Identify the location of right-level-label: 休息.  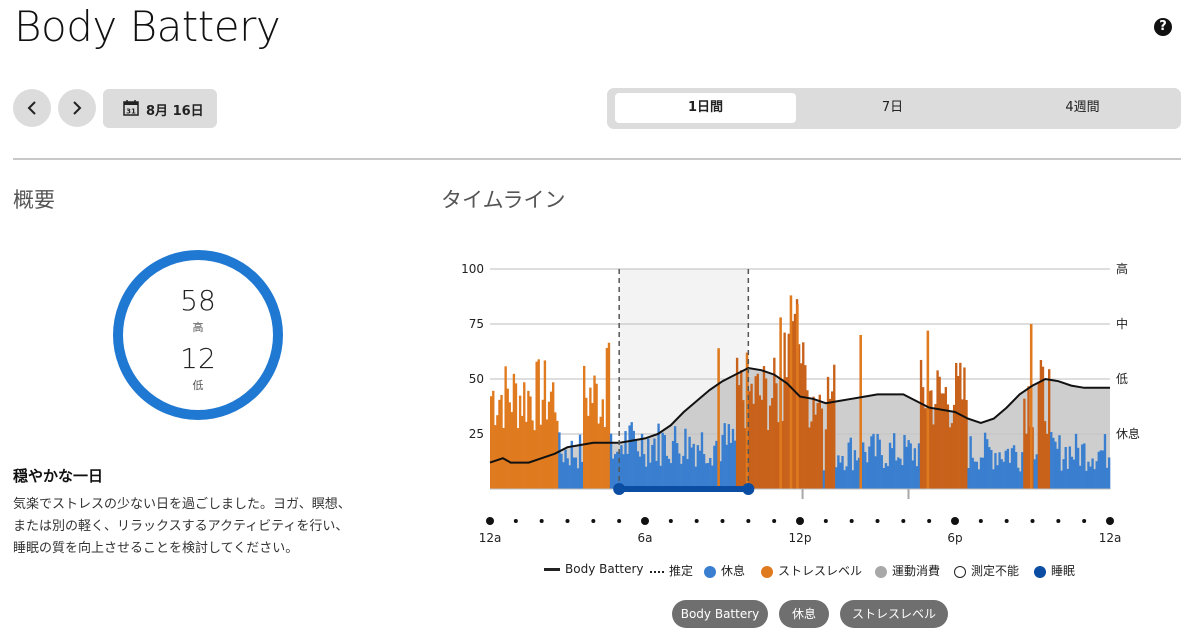
(1128, 433).